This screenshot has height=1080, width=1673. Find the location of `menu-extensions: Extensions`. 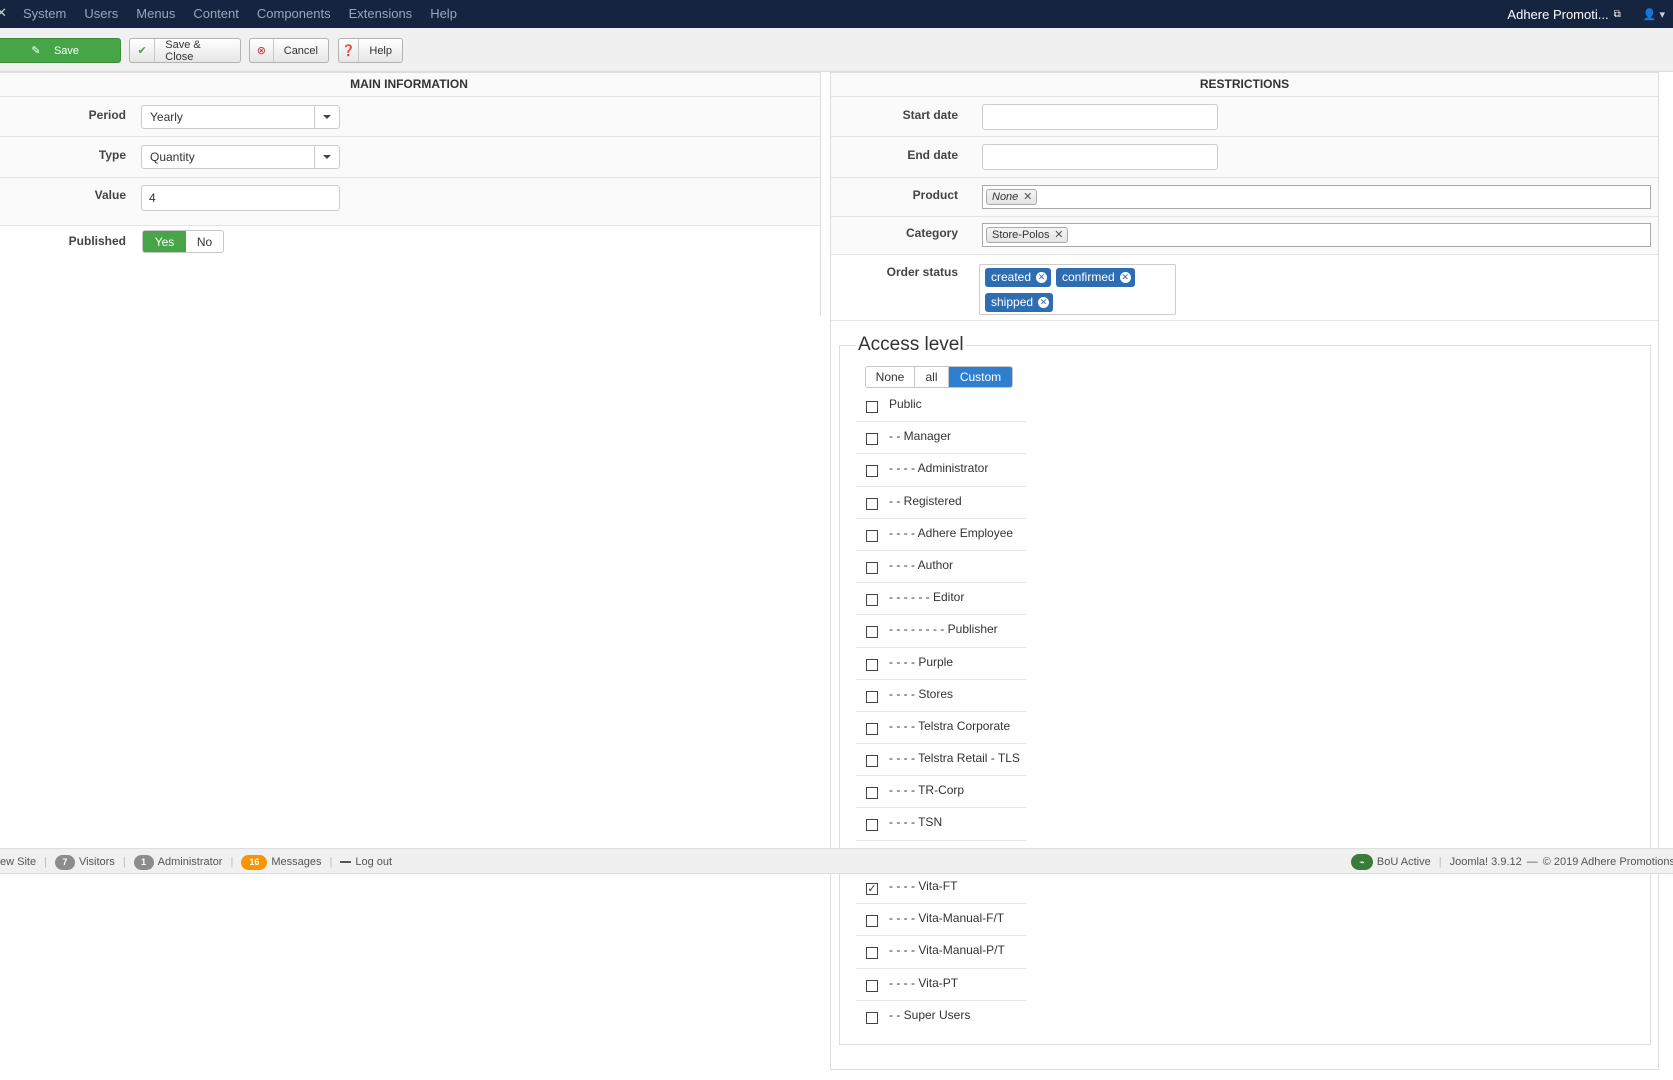

menu-extensions: Extensions is located at coordinates (381, 14).